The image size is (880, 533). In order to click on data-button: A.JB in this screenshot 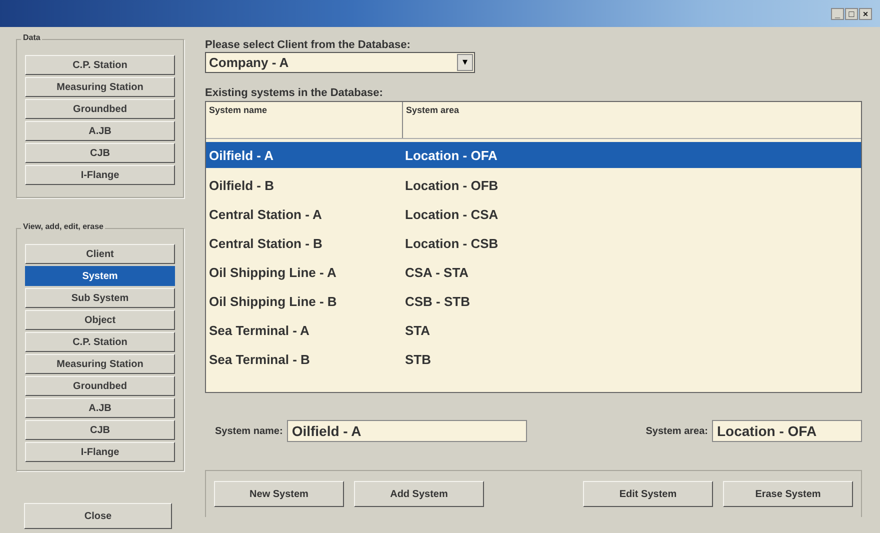, I will do `click(100, 131)`.